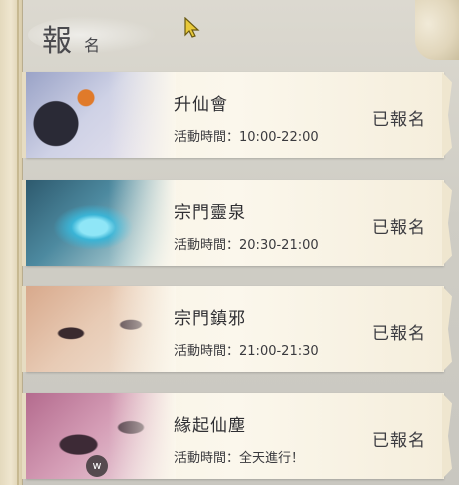  Describe the element at coordinates (97, 466) in the screenshot. I see `watermark-badge: w` at that location.